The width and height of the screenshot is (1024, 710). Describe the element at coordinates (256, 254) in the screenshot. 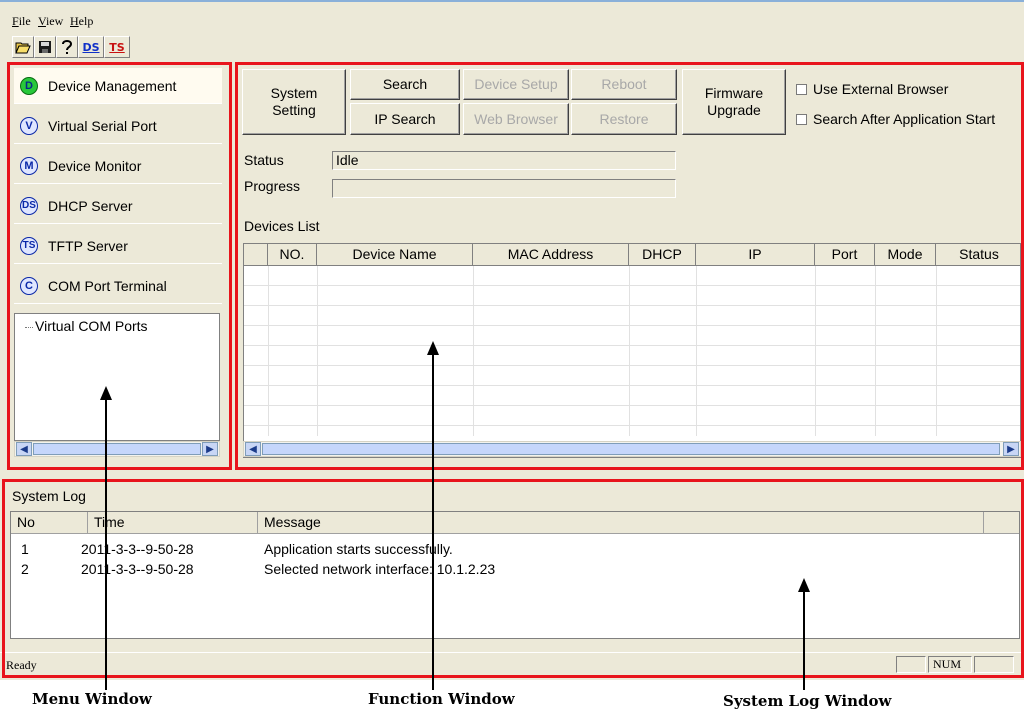

I see `row-indicator-header` at that location.